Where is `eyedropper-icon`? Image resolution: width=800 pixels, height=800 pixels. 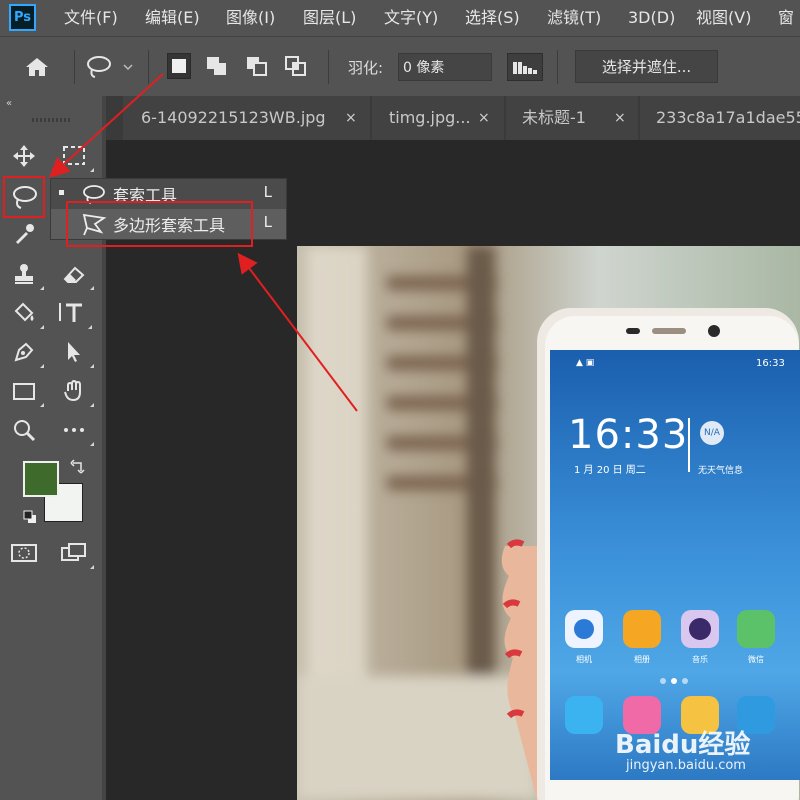
eyedropper-icon is located at coordinates (25, 234).